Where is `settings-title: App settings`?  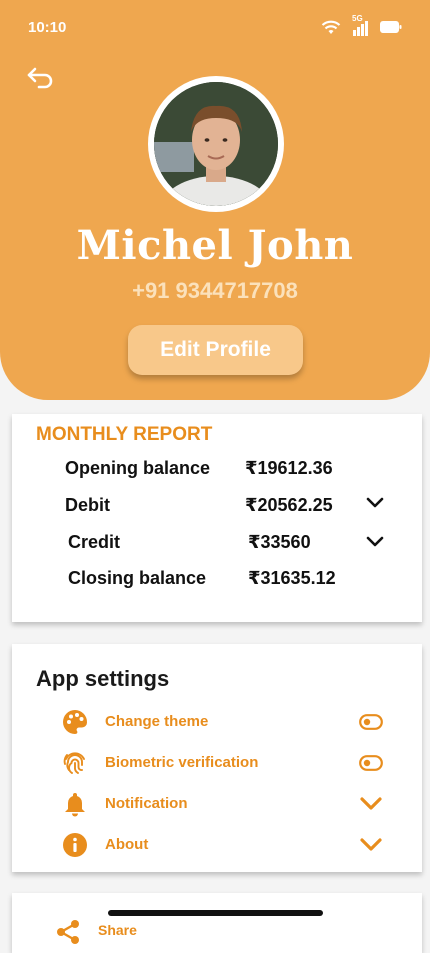
settings-title: App settings is located at coordinates (103, 678).